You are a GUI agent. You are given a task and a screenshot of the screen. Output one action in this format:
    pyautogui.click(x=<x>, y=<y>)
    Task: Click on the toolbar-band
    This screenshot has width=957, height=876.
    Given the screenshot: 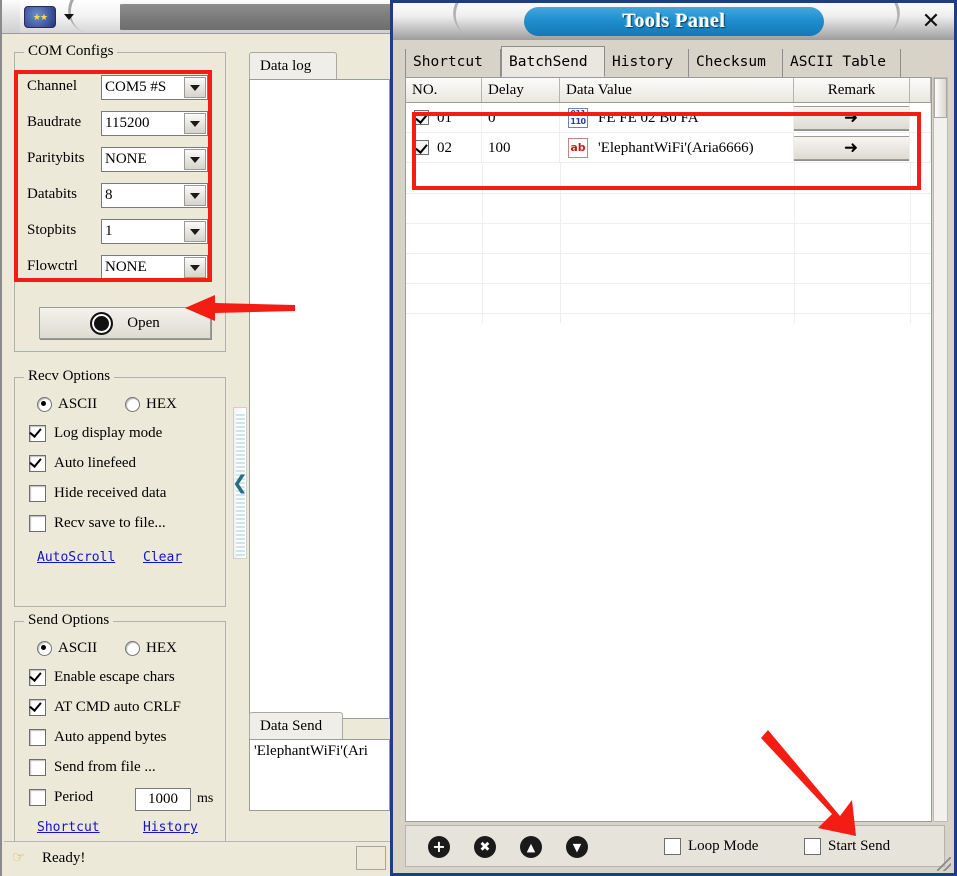 What is the action you would take?
    pyautogui.click(x=251, y=17)
    